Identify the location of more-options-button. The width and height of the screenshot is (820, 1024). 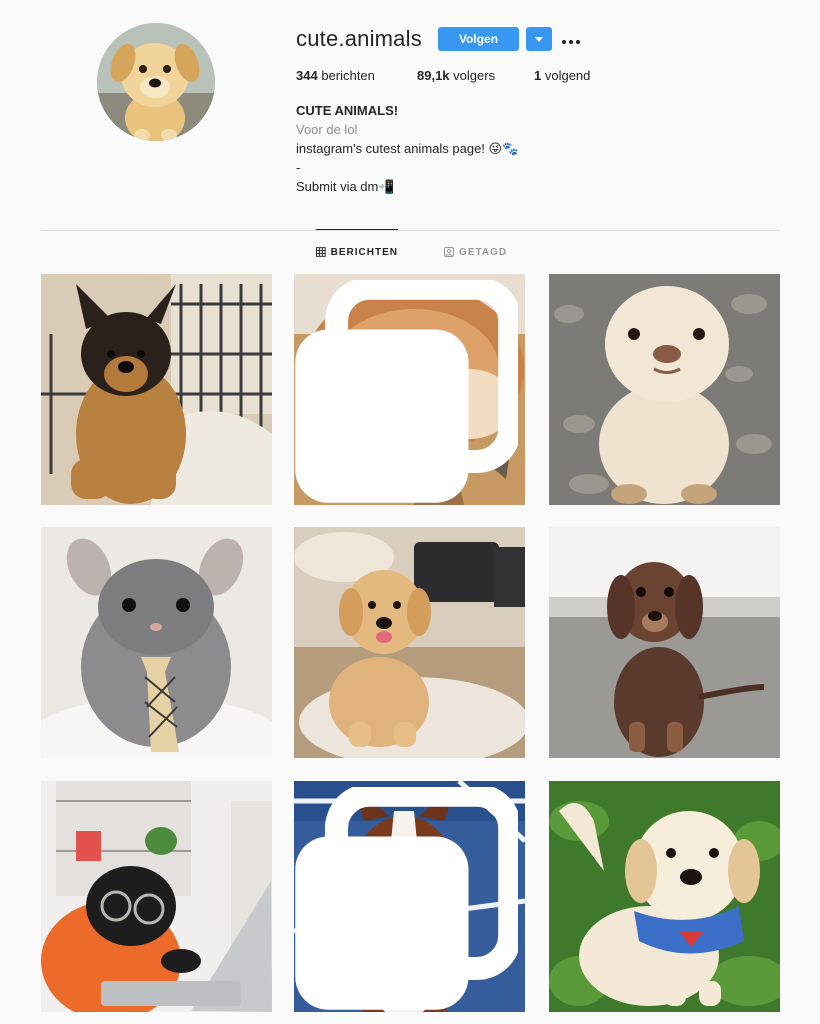
(571, 39).